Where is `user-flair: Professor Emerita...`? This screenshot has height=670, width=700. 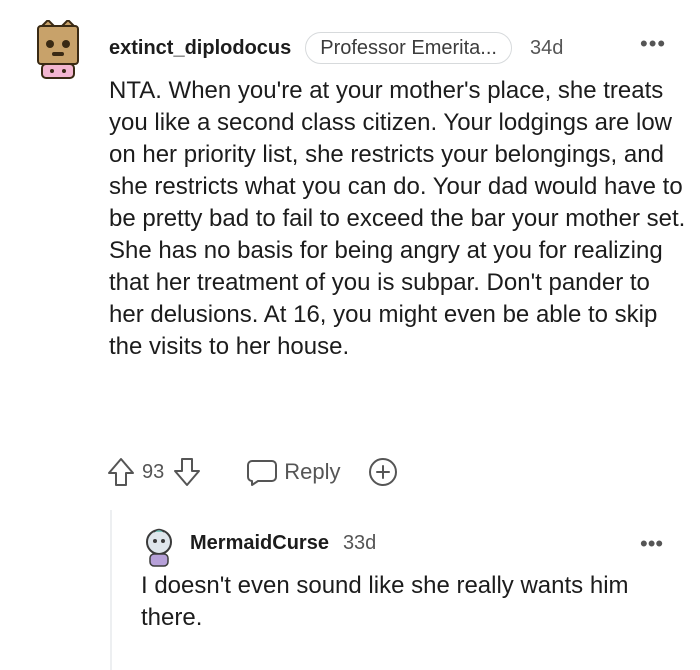 user-flair: Professor Emerita... is located at coordinates (408, 48).